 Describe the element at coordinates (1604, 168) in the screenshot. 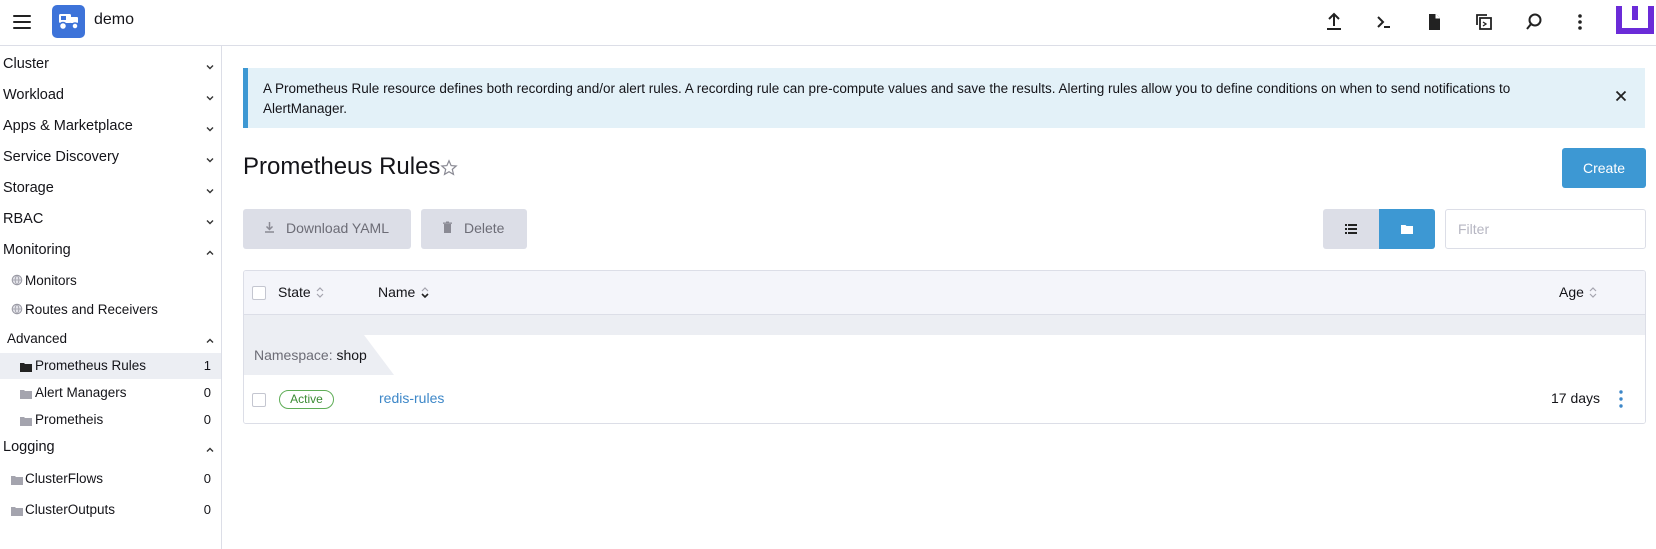

I see `create-button: Create` at that location.